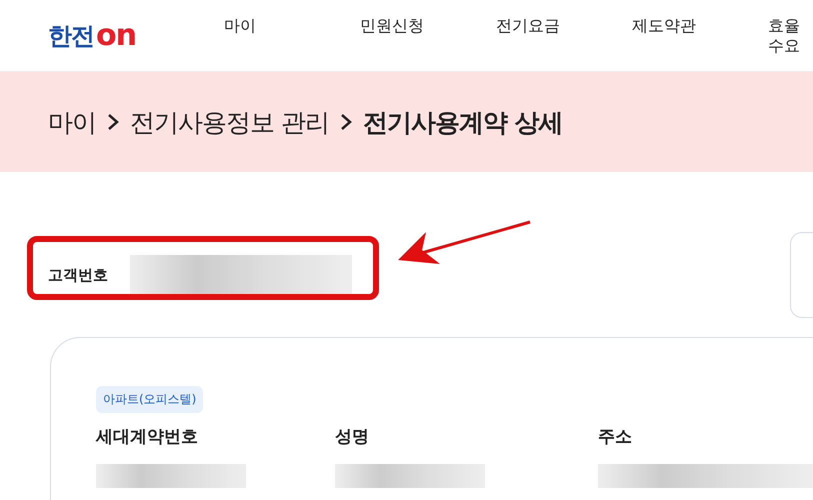 The image size is (813, 500). I want to click on breadcrumb-link: 마이, so click(72, 122).